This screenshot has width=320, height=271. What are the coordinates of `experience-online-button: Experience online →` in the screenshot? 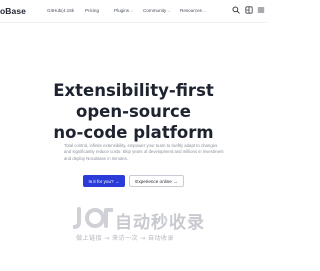 It's located at (156, 181).